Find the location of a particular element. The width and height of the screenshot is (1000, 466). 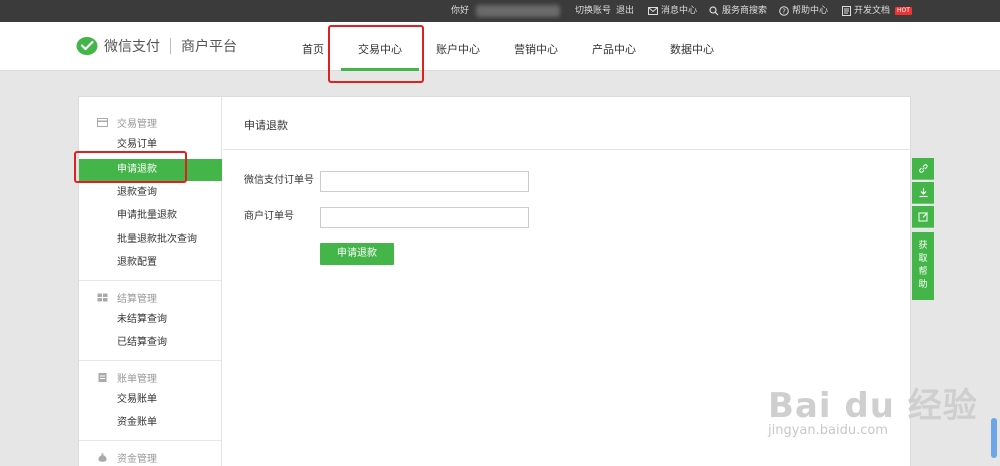

help-tab-char: 获 is located at coordinates (923, 246).